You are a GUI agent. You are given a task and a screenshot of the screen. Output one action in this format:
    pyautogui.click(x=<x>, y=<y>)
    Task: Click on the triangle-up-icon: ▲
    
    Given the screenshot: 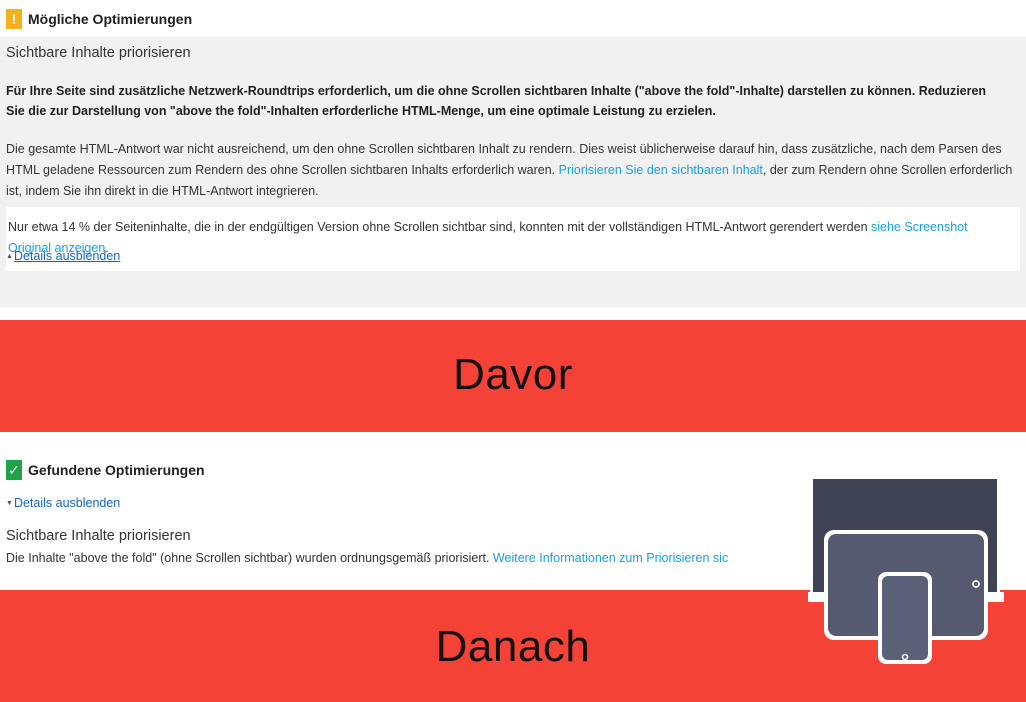 What is the action you would take?
    pyautogui.click(x=9, y=257)
    